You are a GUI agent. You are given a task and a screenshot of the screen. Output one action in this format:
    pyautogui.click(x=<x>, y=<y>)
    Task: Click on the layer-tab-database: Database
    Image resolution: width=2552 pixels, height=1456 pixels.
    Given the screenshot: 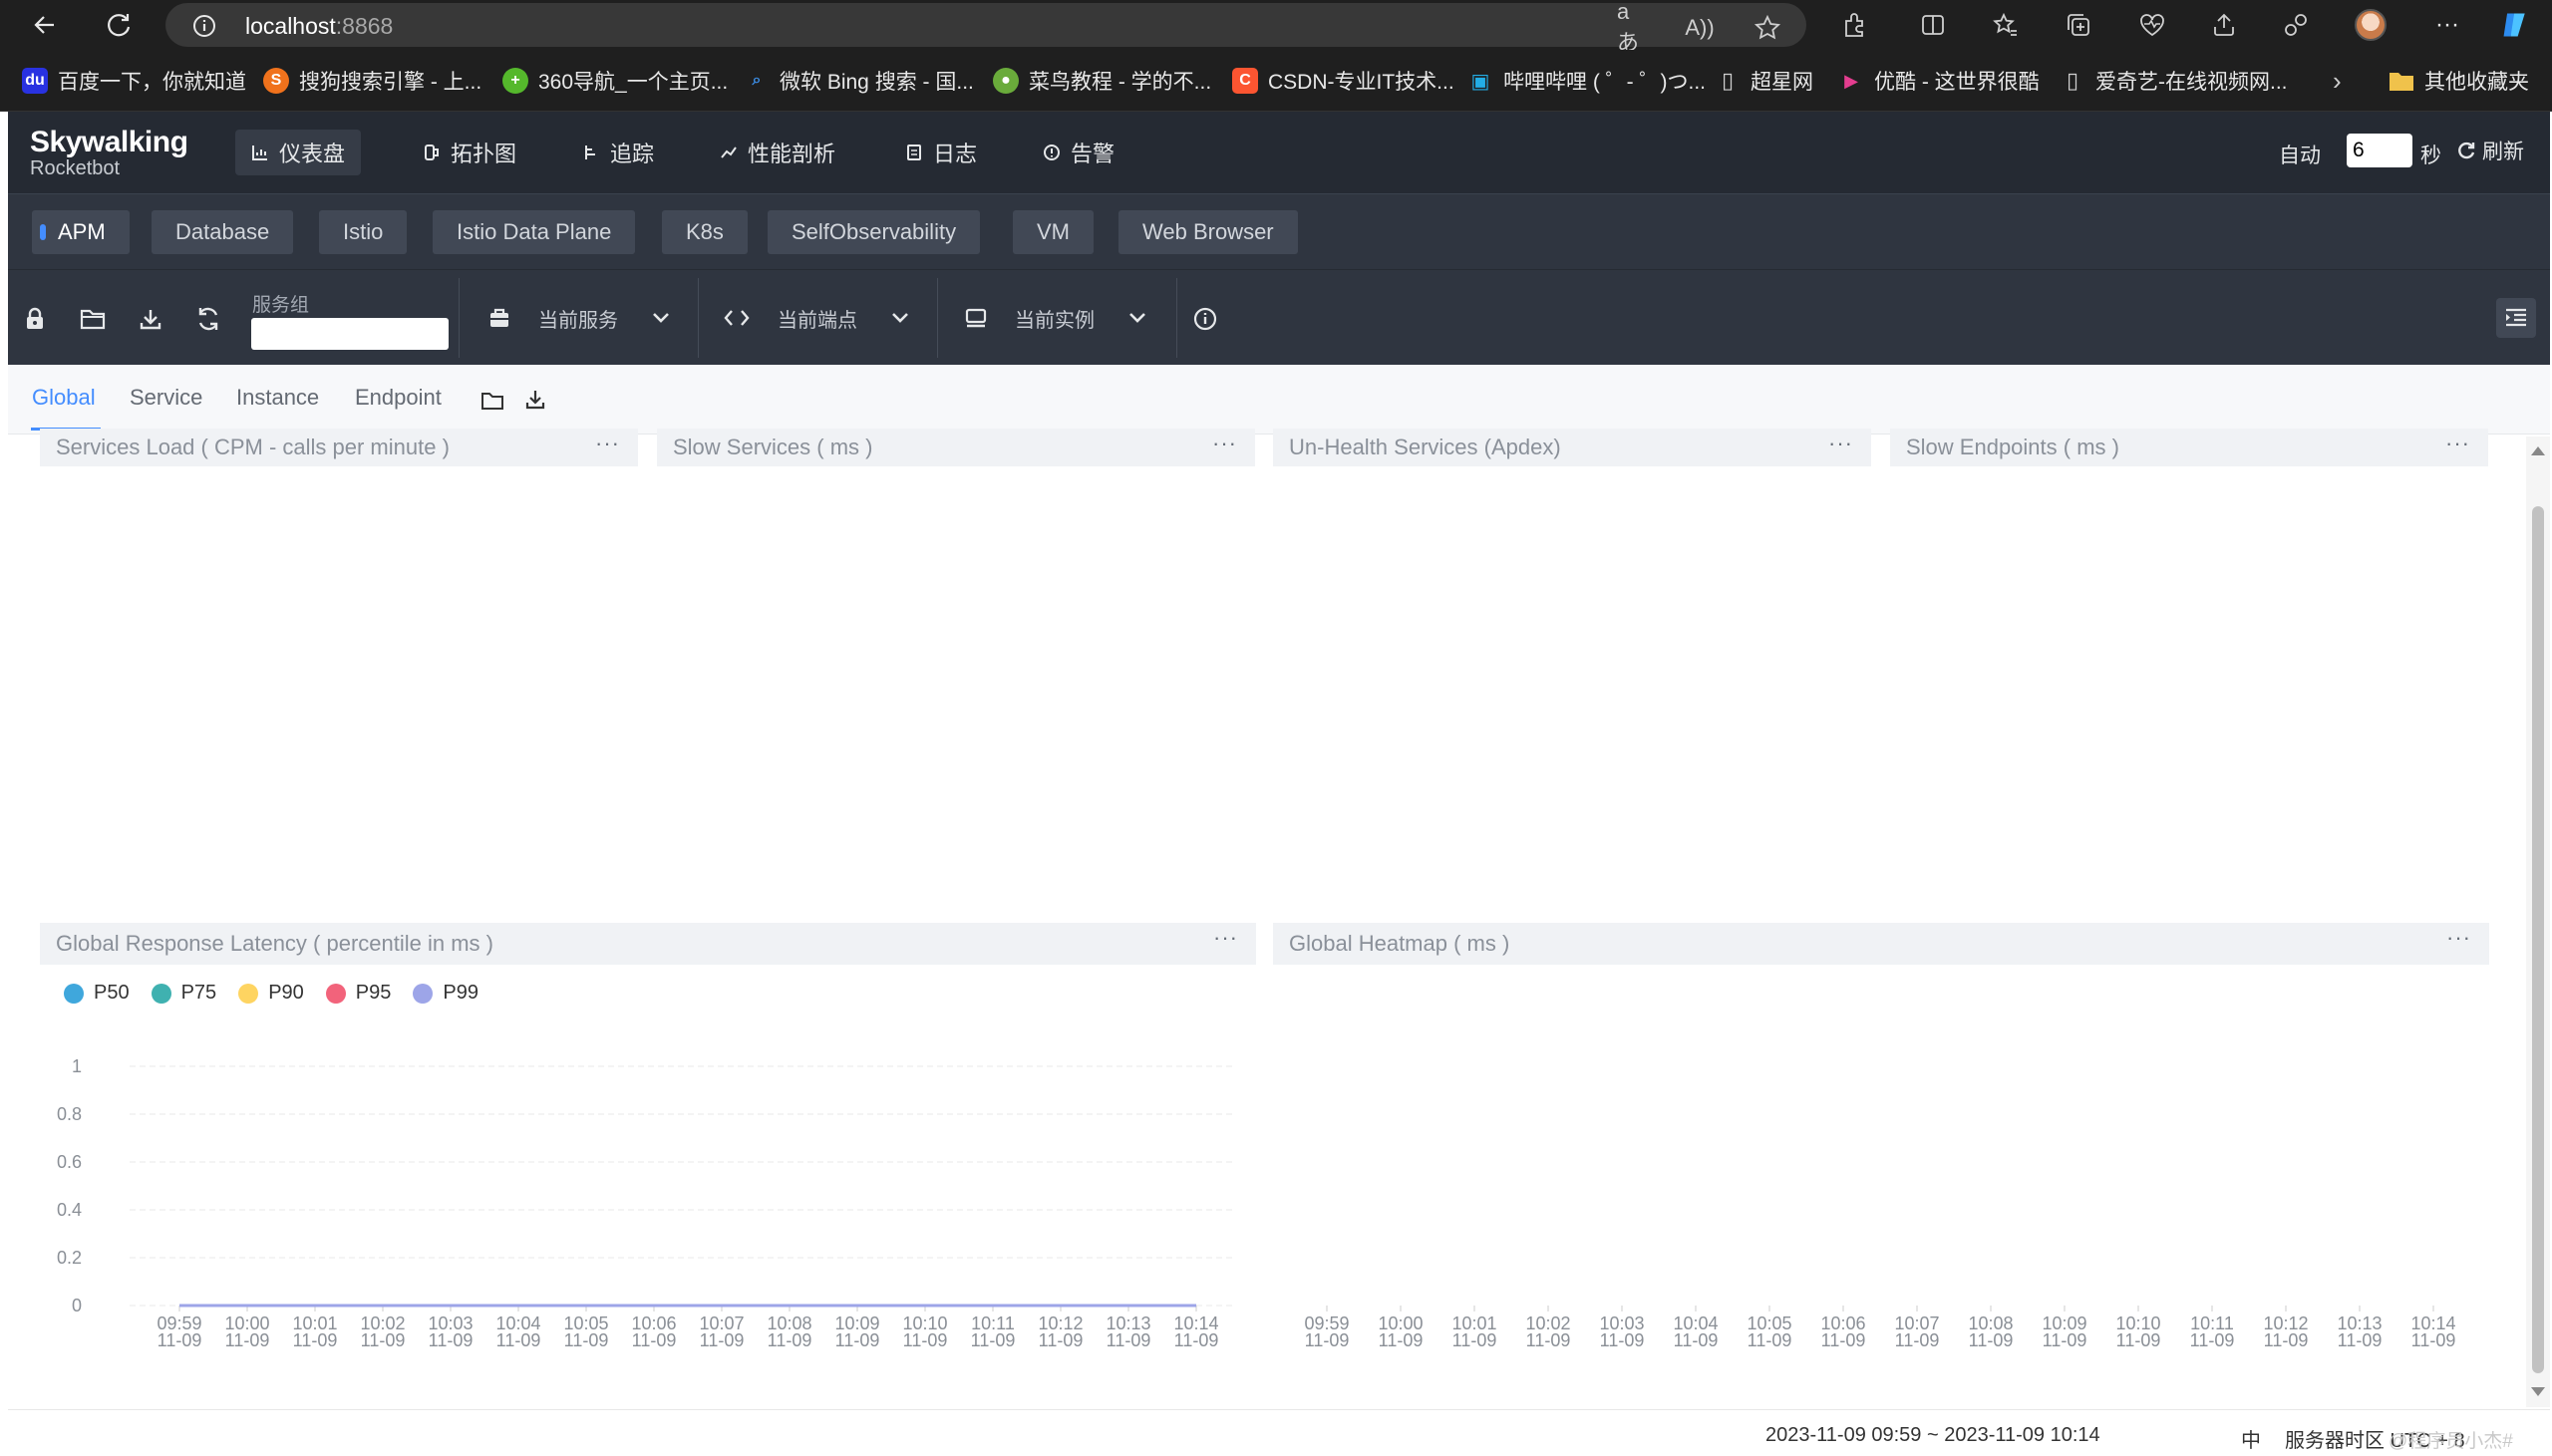 What is the action you would take?
    pyautogui.click(x=223, y=232)
    